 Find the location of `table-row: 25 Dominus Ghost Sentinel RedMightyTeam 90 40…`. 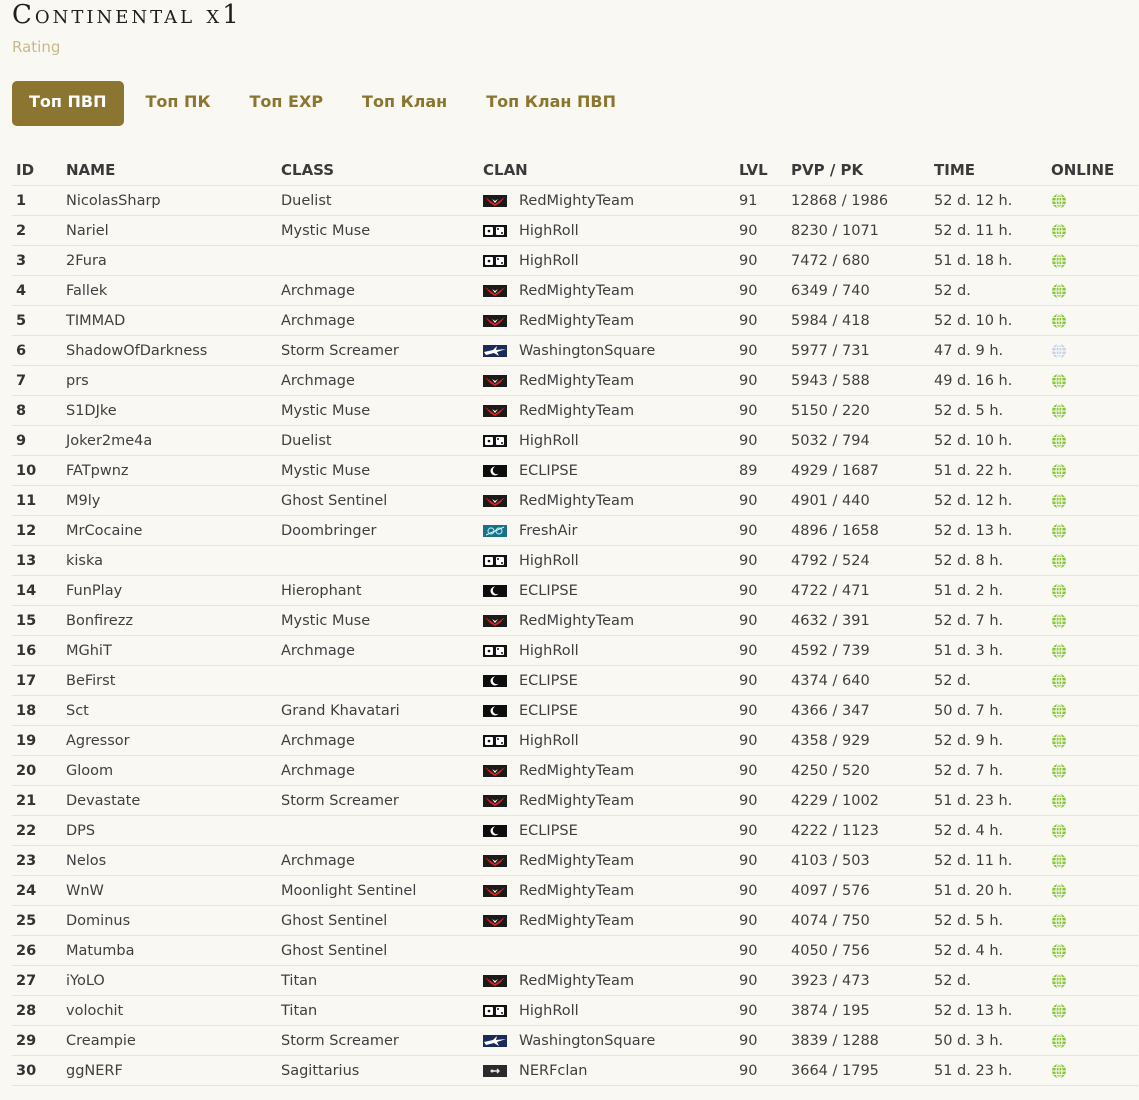

table-row: 25 Dominus Ghost Sentinel RedMightyTeam 90 40… is located at coordinates (575, 920).